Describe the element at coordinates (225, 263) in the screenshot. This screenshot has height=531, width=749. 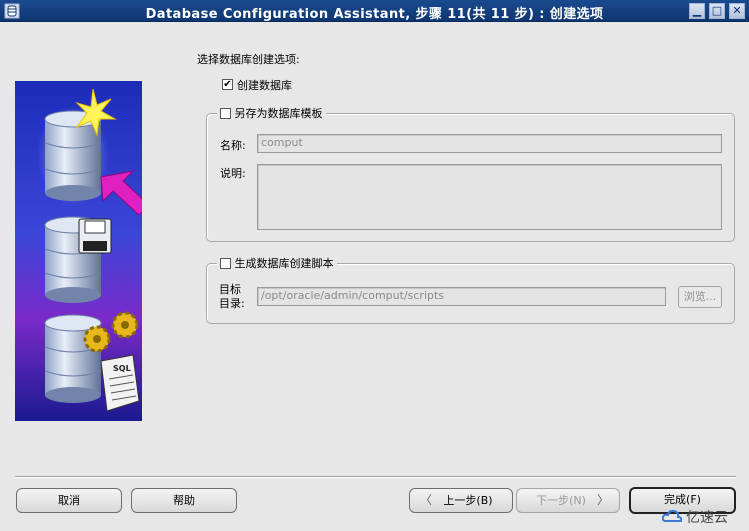
I see `generate-scripts-checkbox` at that location.